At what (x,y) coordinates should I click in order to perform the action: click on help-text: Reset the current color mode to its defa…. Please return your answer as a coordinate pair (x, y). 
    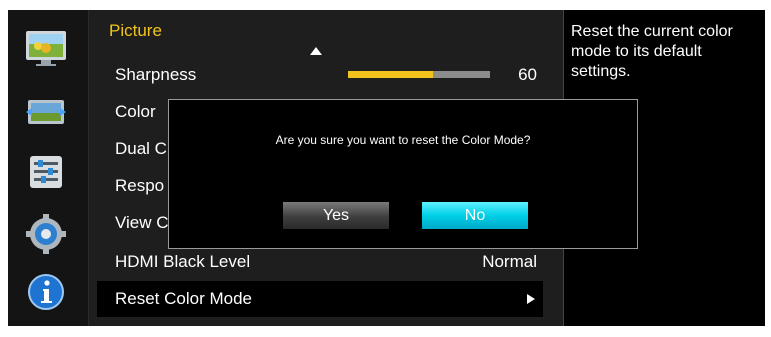
    Looking at the image, I should click on (652, 51).